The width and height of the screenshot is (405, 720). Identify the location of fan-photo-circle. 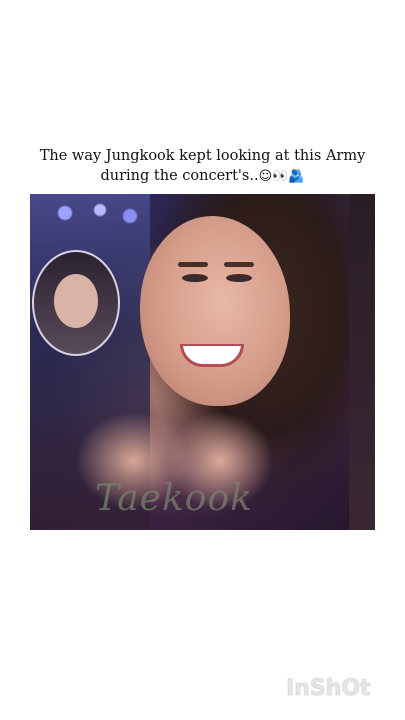
(76, 303).